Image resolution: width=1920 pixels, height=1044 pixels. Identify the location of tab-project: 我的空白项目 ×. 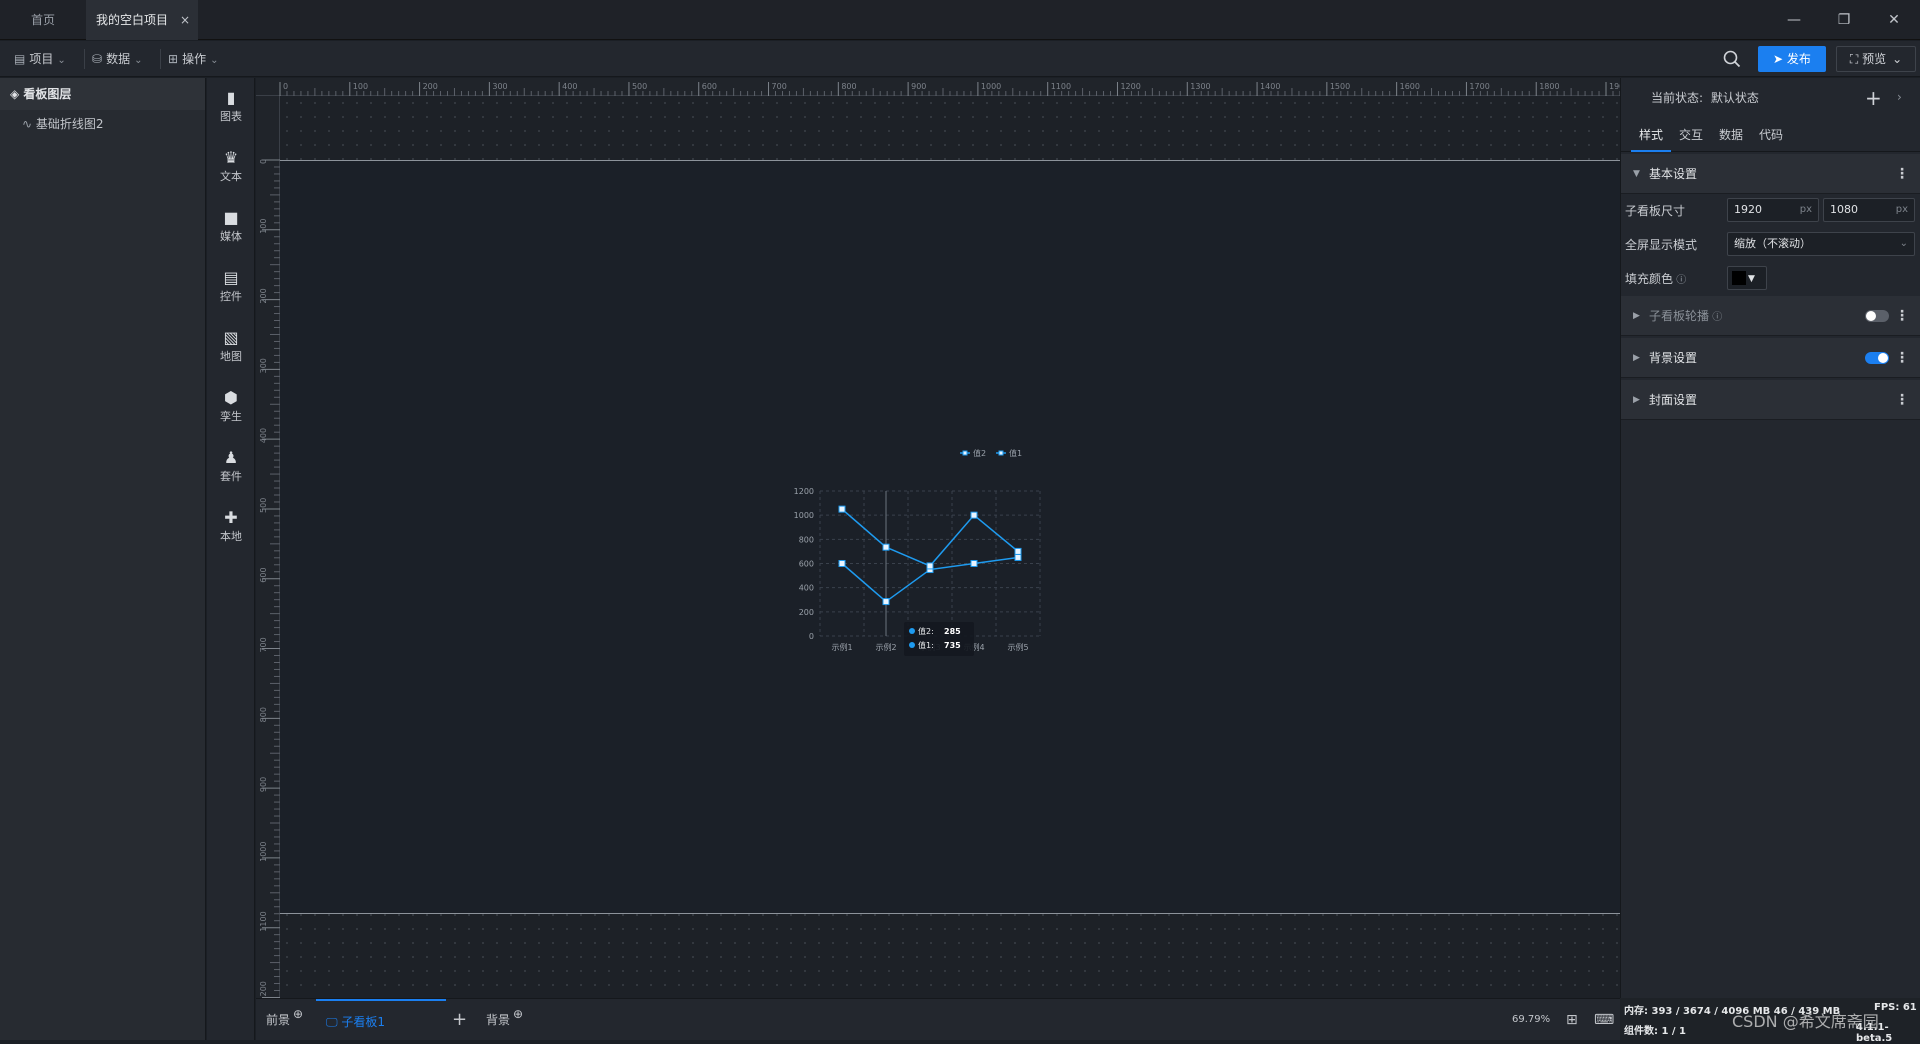
(142, 20).